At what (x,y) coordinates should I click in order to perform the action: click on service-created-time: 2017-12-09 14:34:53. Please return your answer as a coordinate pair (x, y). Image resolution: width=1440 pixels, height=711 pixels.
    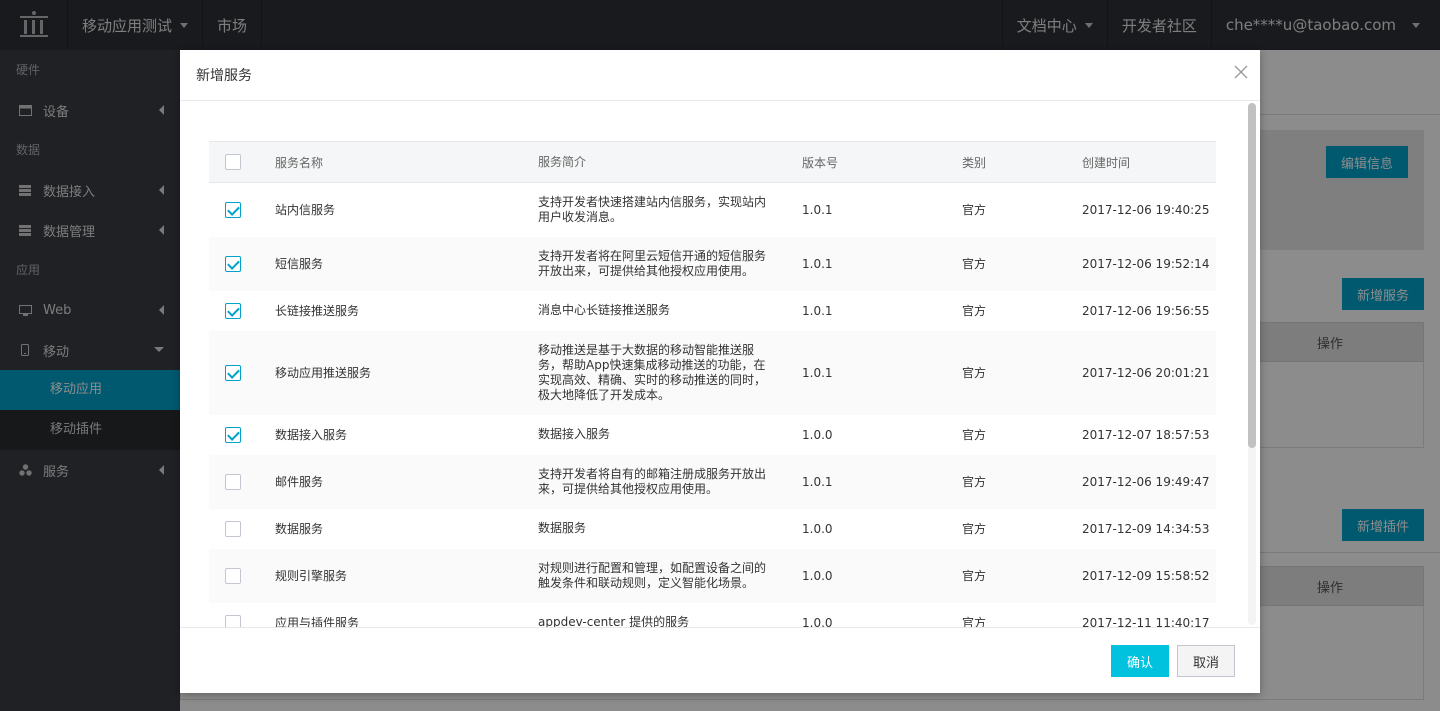
    Looking at the image, I should click on (1146, 528).